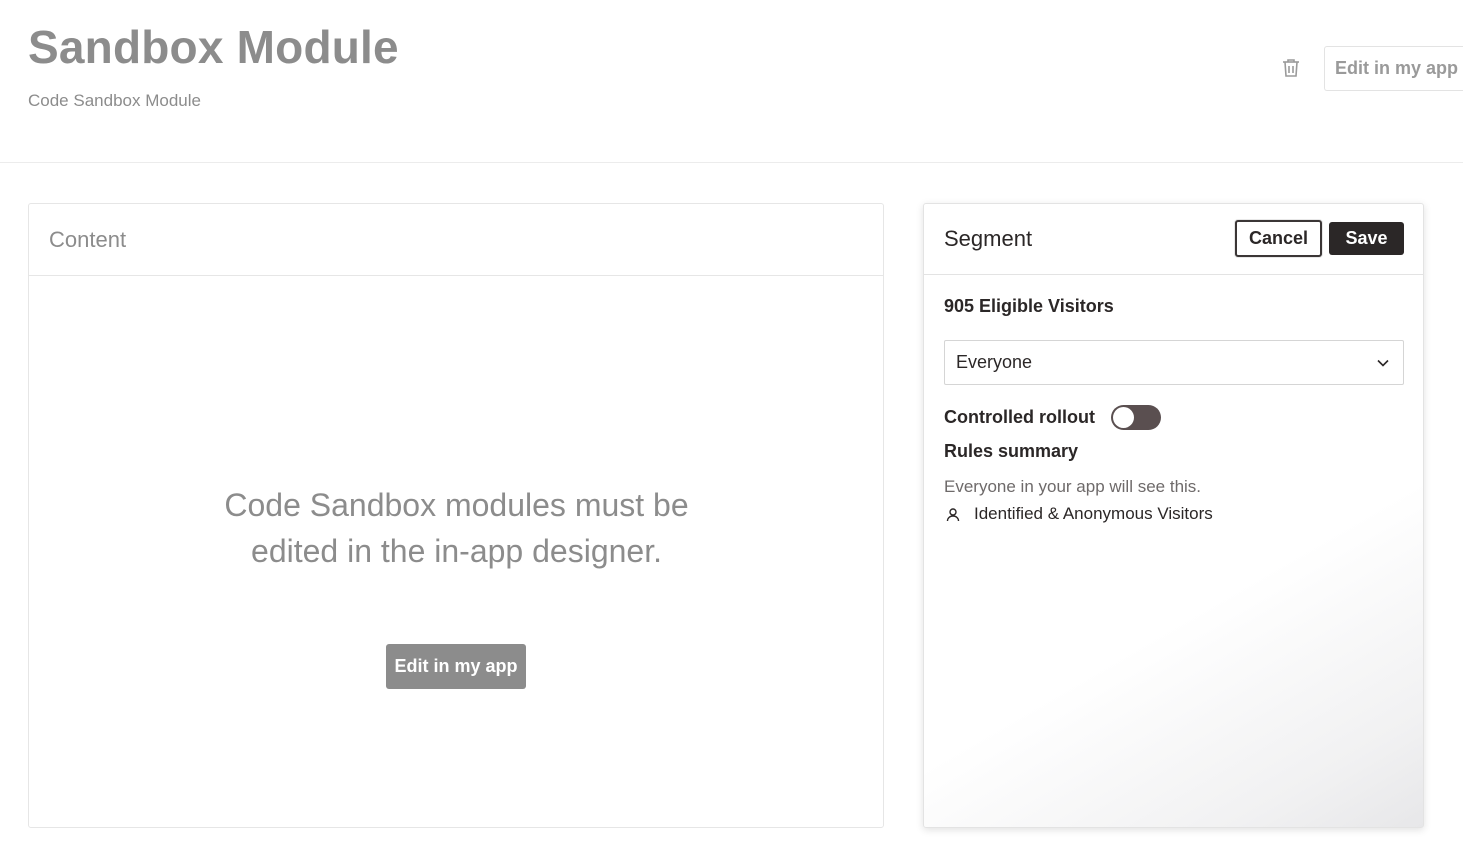 The image size is (1463, 852). I want to click on save-button: Save, so click(1366, 238).